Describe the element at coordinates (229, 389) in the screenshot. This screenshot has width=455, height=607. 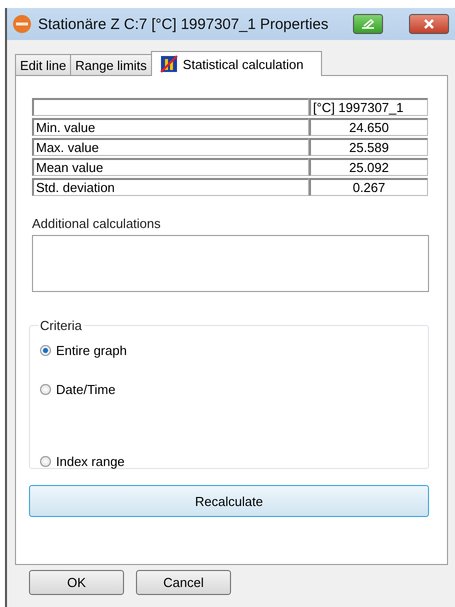
I see `radio-option: Date/Time` at that location.